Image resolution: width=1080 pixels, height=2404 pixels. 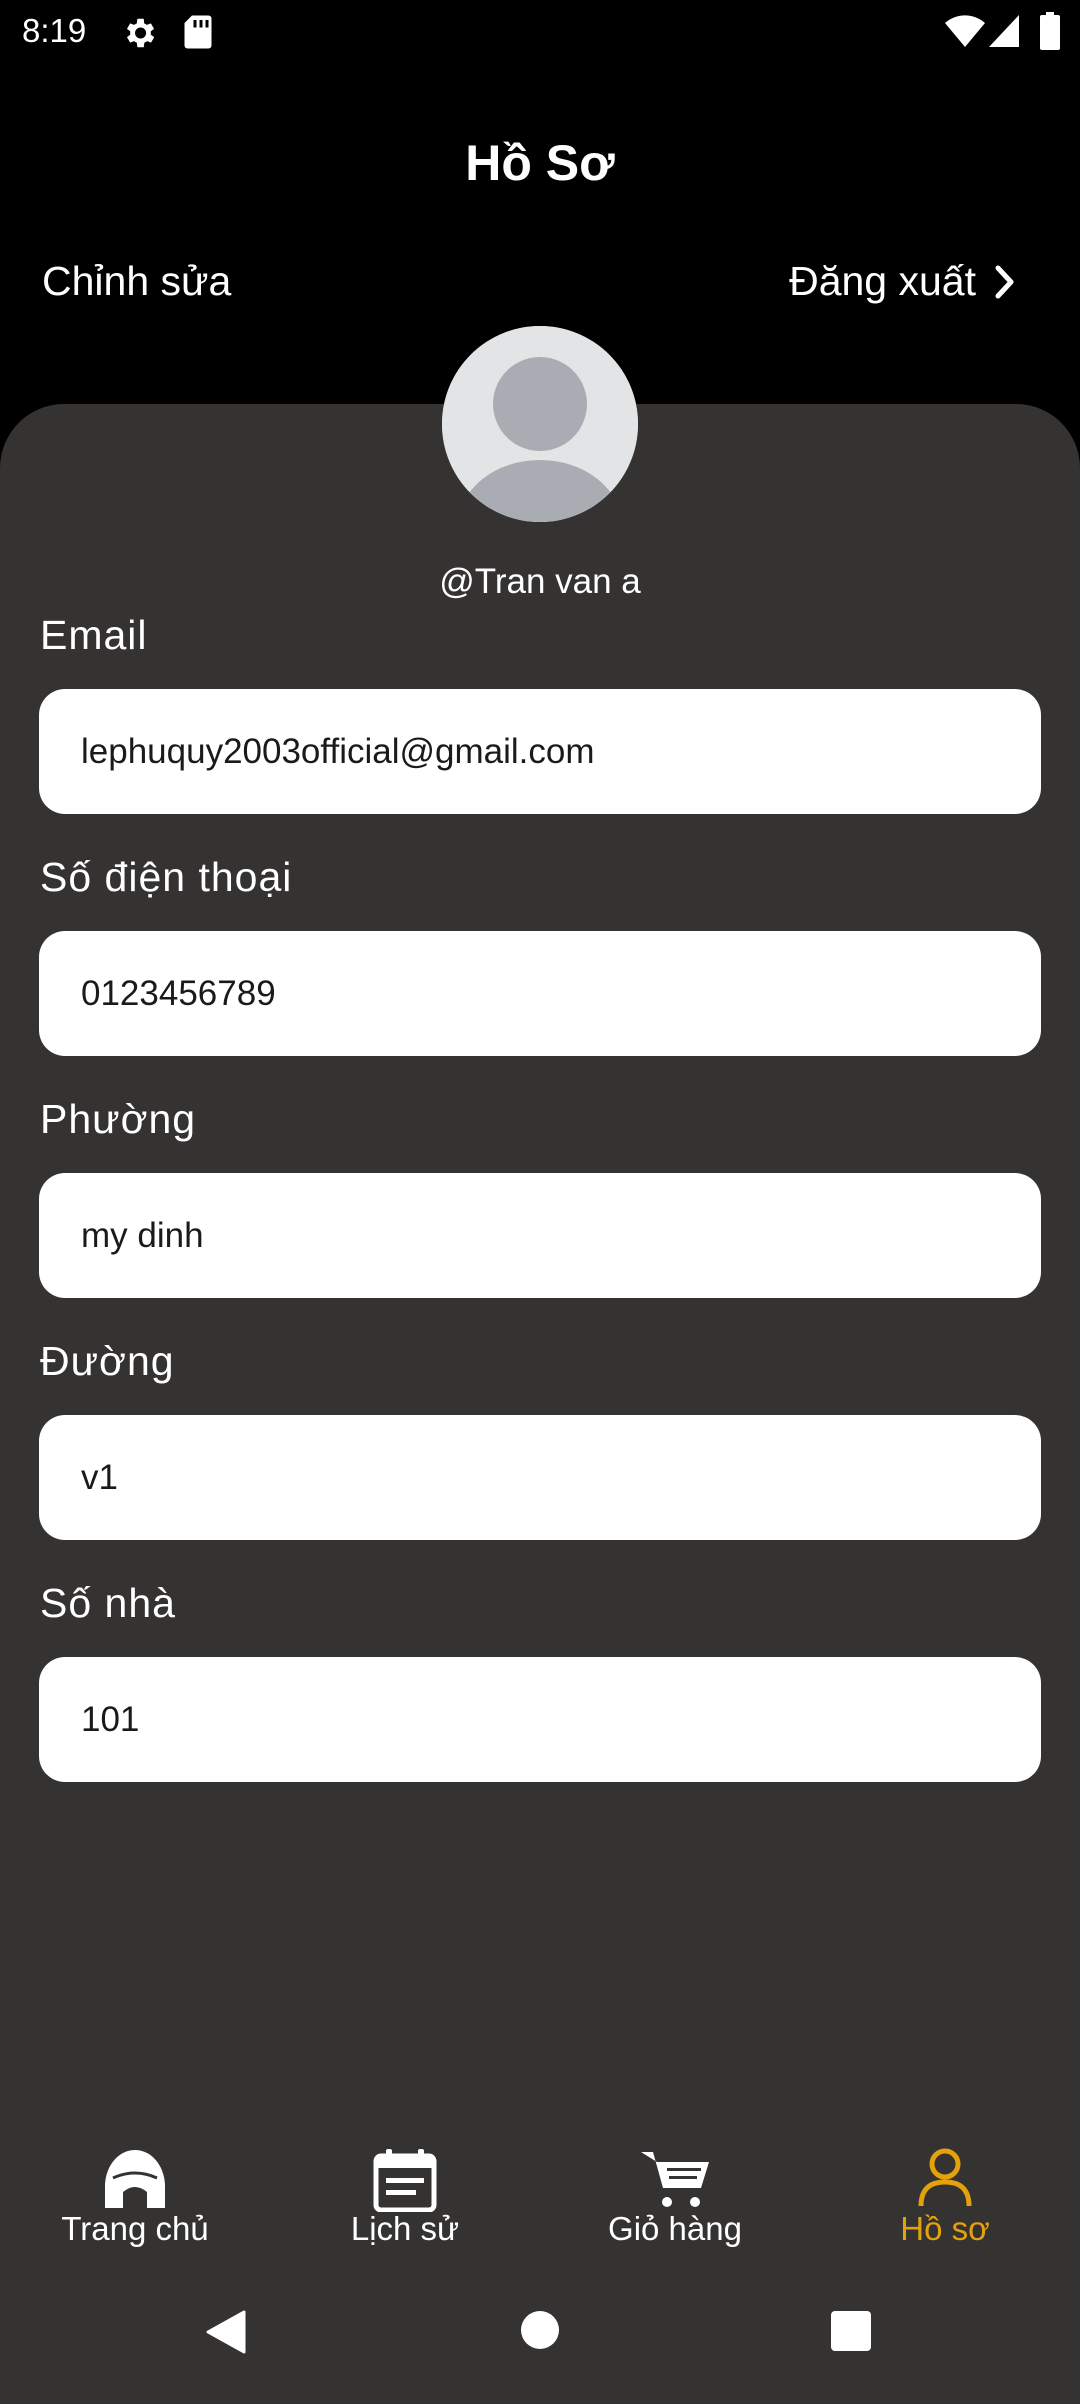 I want to click on nav-label-cart: Giỏ hàng, so click(x=675, y=2228).